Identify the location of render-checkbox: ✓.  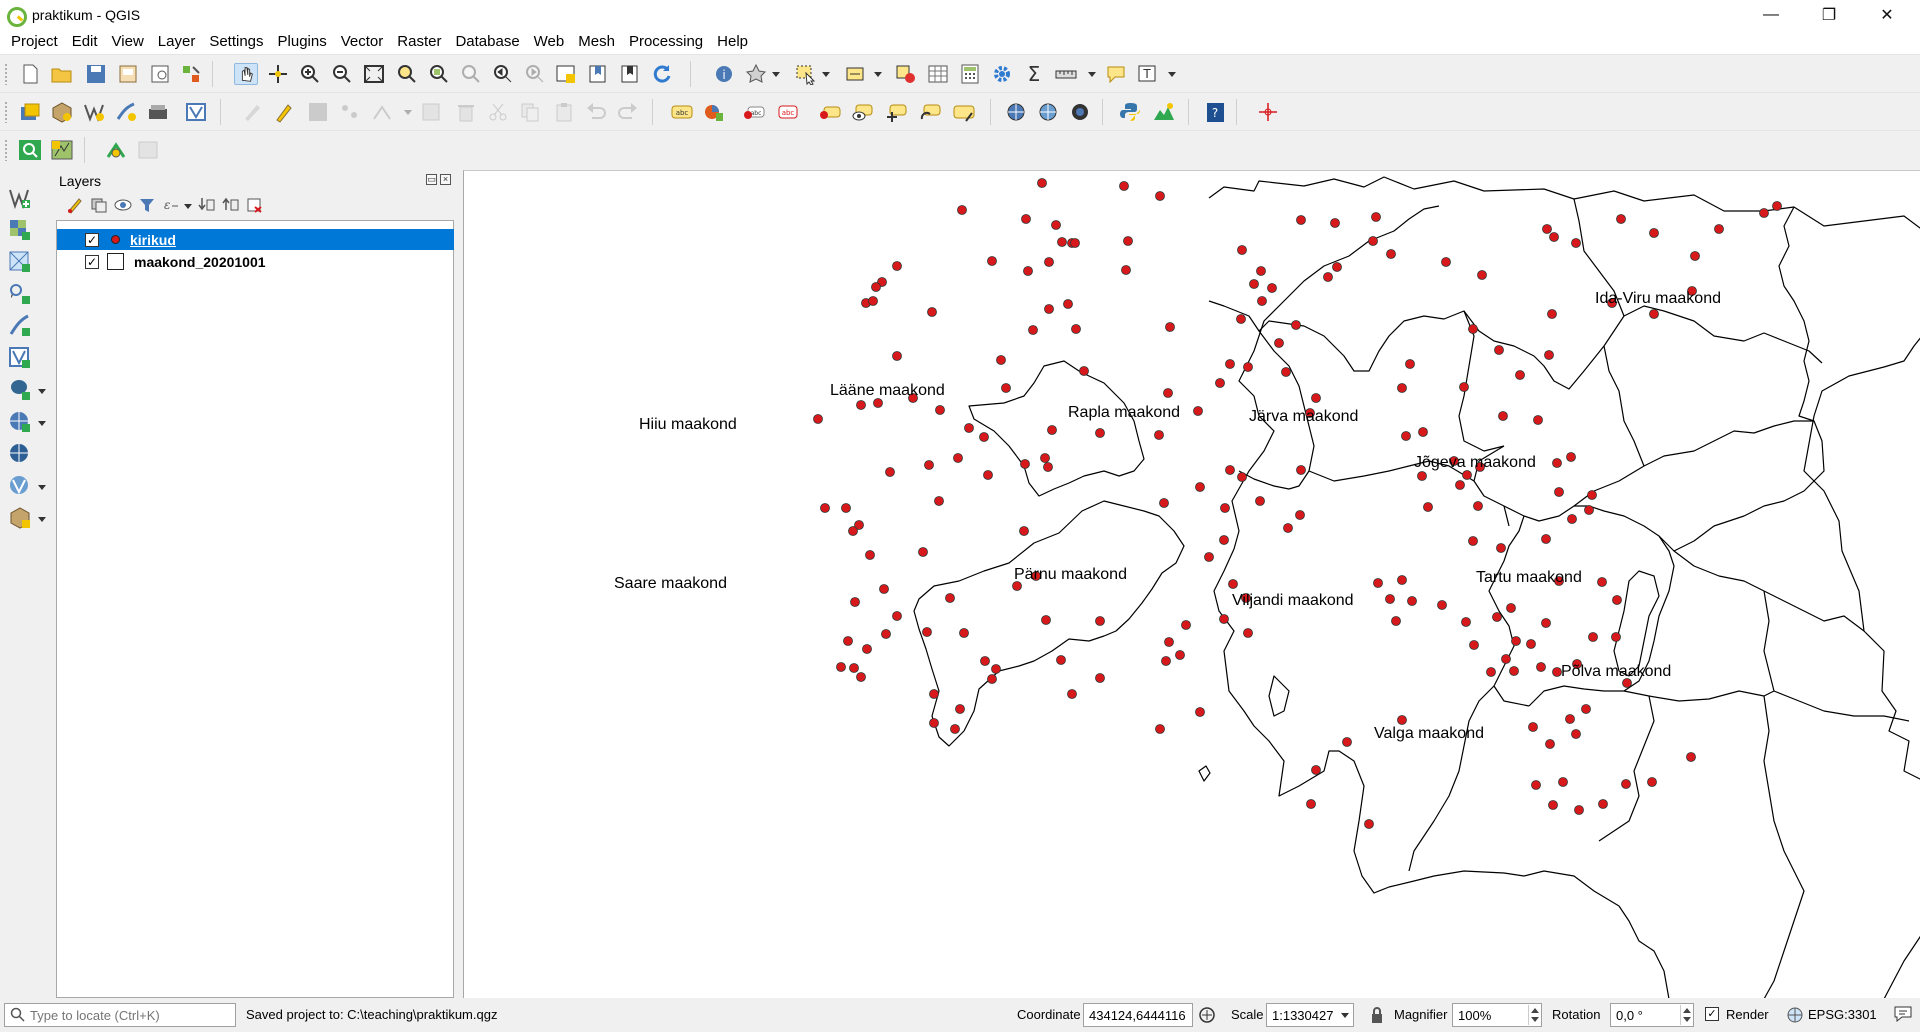
(1712, 1014).